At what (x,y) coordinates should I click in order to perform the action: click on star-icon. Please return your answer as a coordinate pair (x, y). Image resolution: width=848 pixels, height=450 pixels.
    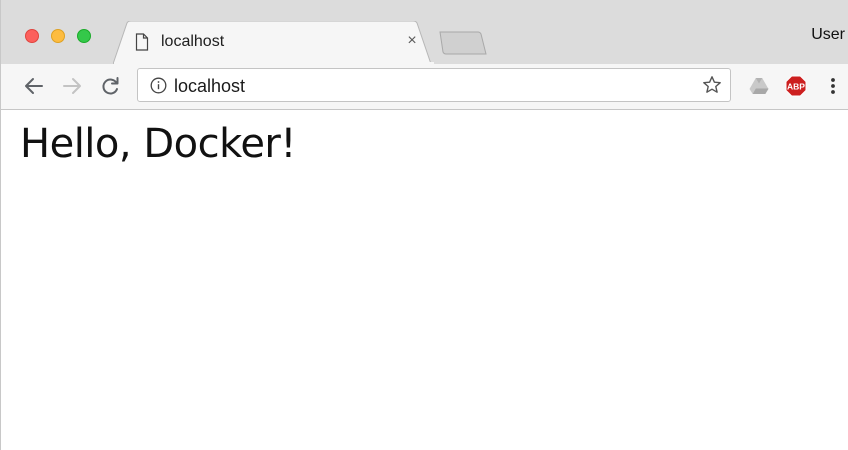
    Looking at the image, I should click on (712, 85).